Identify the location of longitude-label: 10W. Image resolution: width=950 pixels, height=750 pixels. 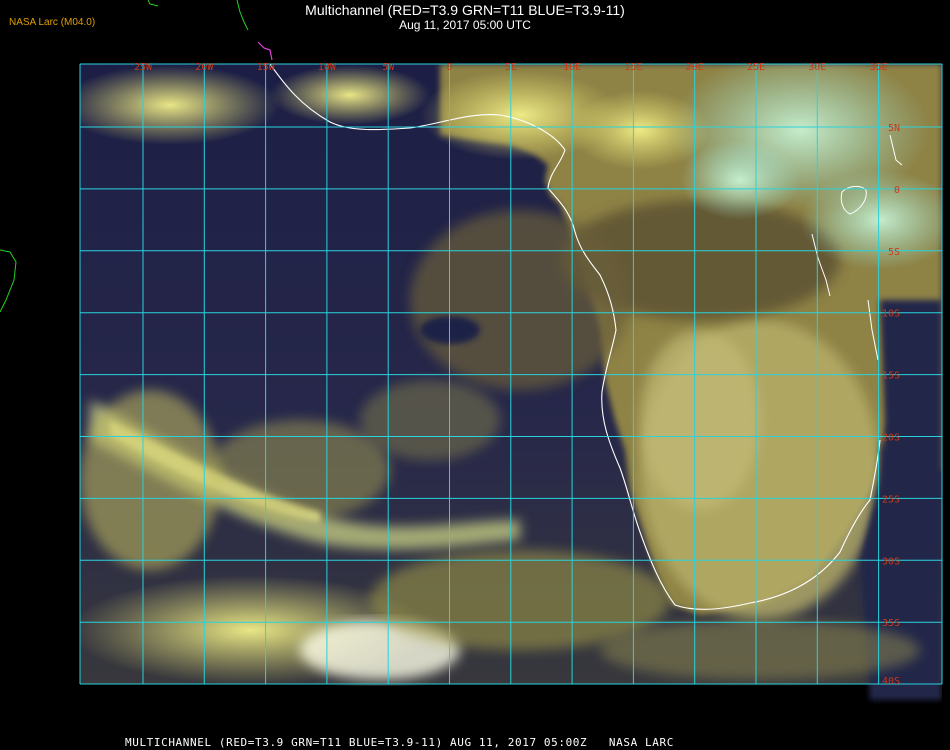
(327, 67).